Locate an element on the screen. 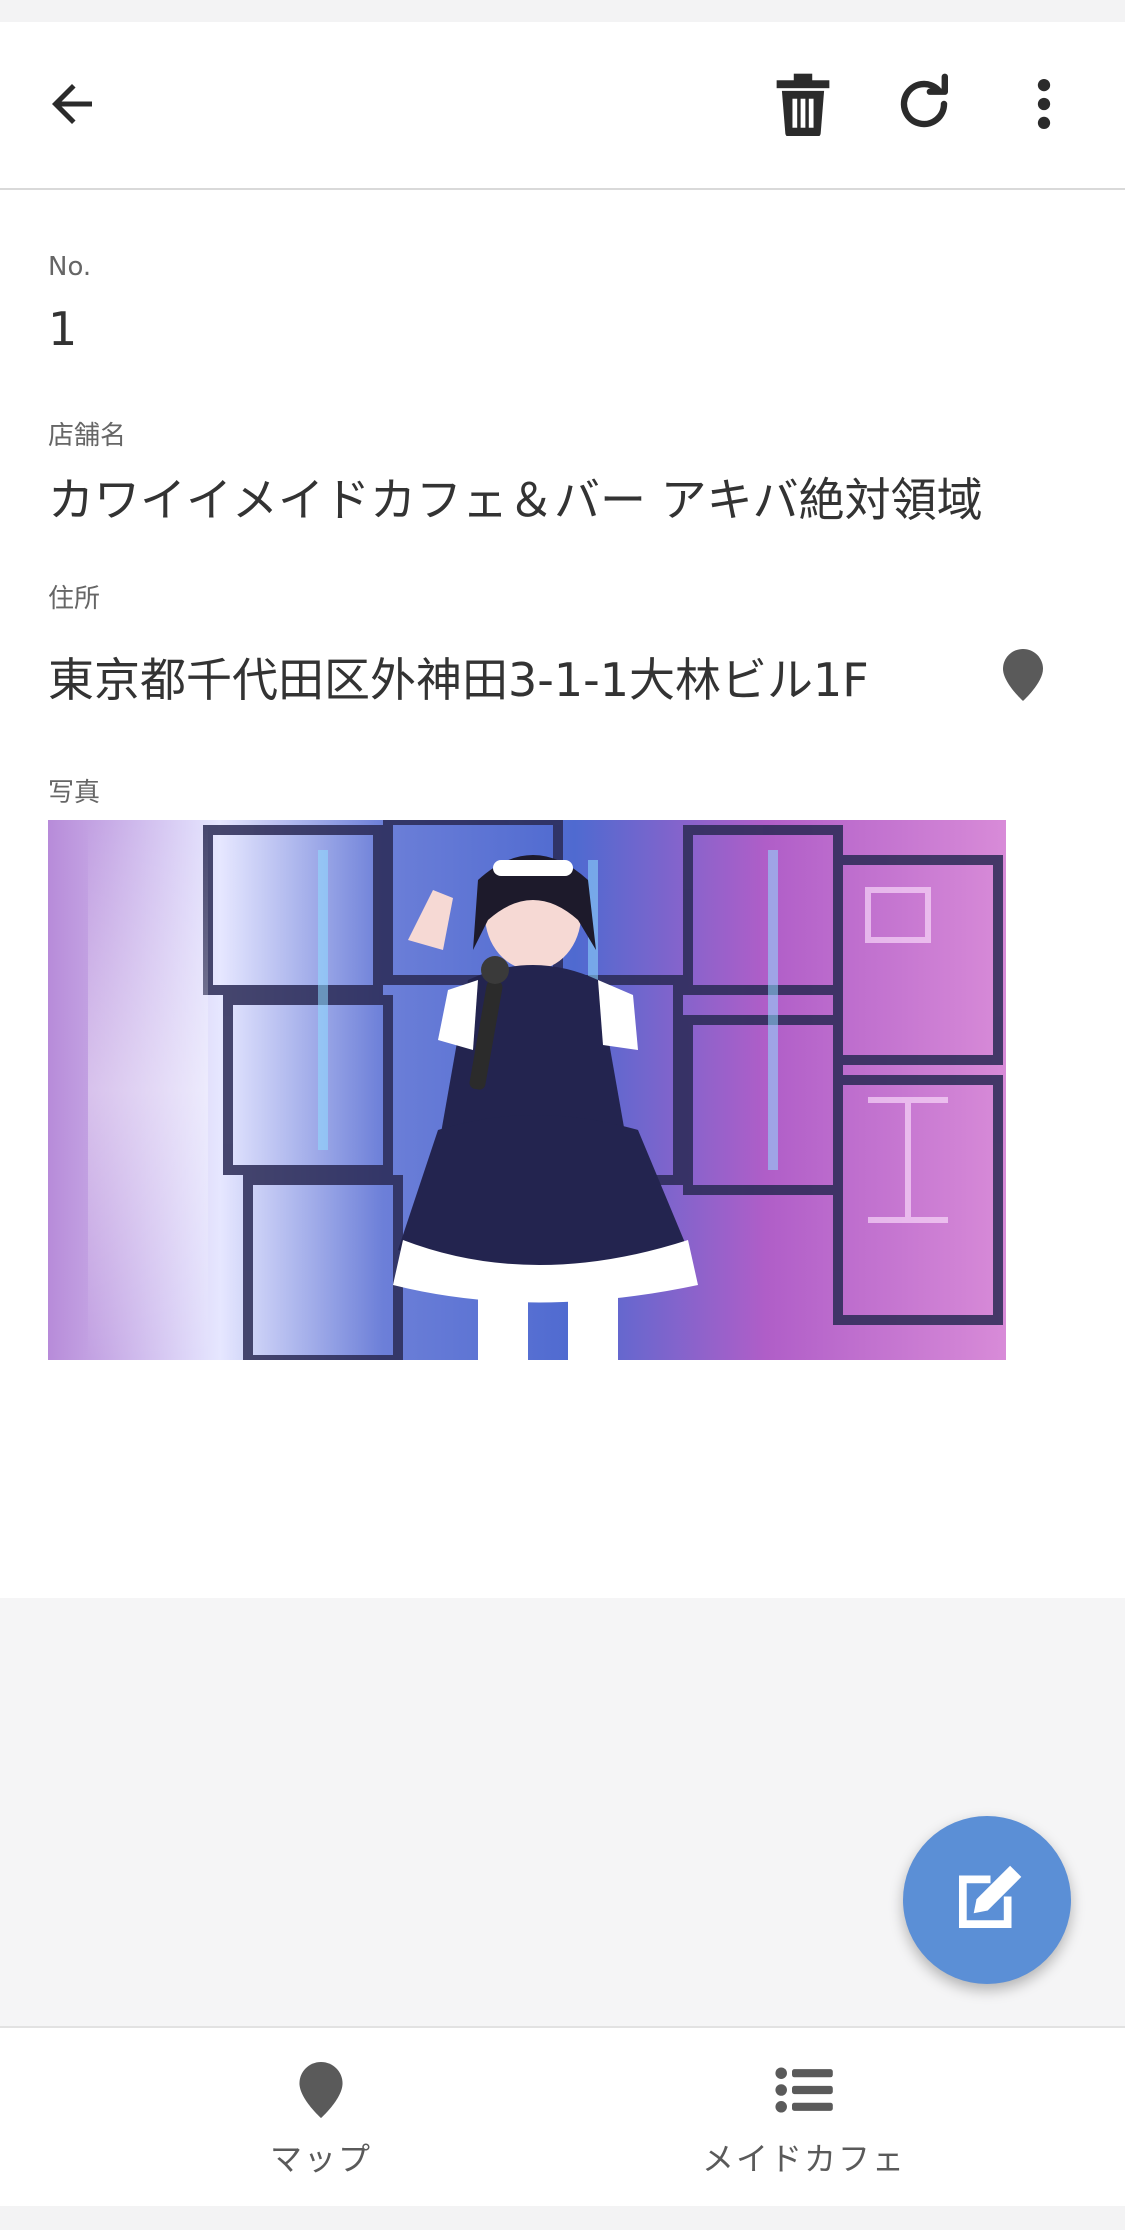 The width and height of the screenshot is (1125, 2230). nav-maid-cafe-label: メイドカフェ is located at coordinates (803, 2159).